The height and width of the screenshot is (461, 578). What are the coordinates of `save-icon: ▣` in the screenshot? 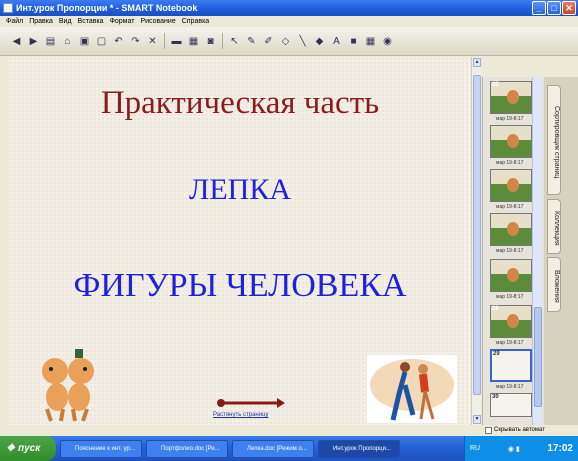 It's located at (84, 41).